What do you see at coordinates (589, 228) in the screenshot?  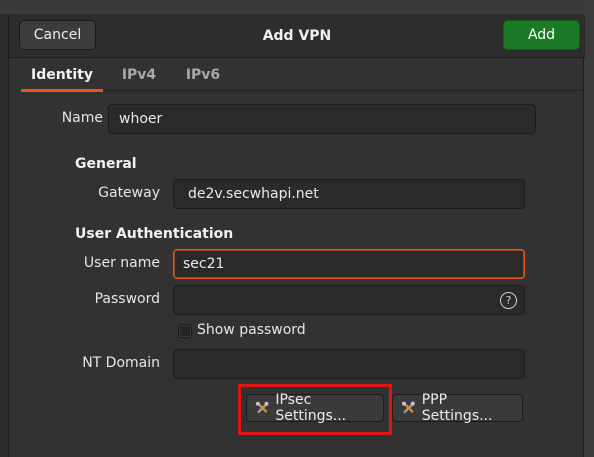 I see `window-background-right` at bounding box center [589, 228].